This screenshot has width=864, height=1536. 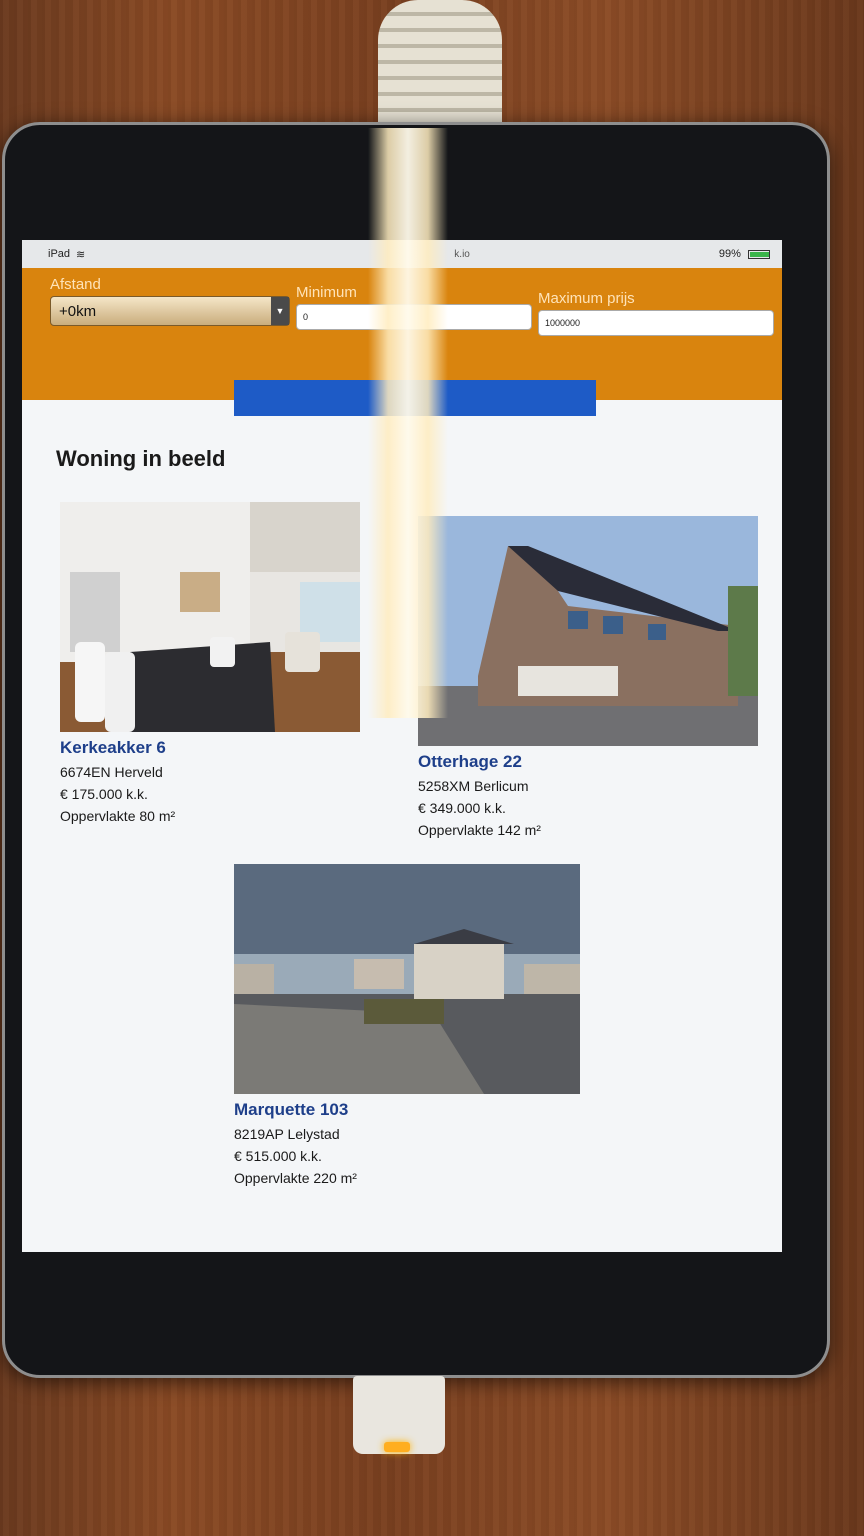 I want to click on security-cable, so click(x=440, y=70).